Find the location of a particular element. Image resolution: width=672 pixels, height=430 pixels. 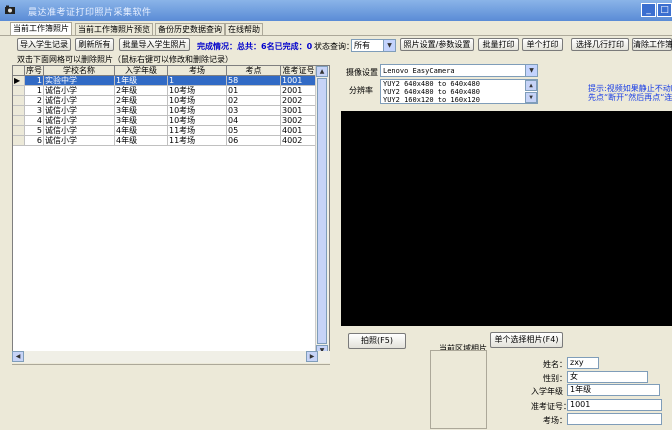

gender-field: 女 is located at coordinates (607, 377).